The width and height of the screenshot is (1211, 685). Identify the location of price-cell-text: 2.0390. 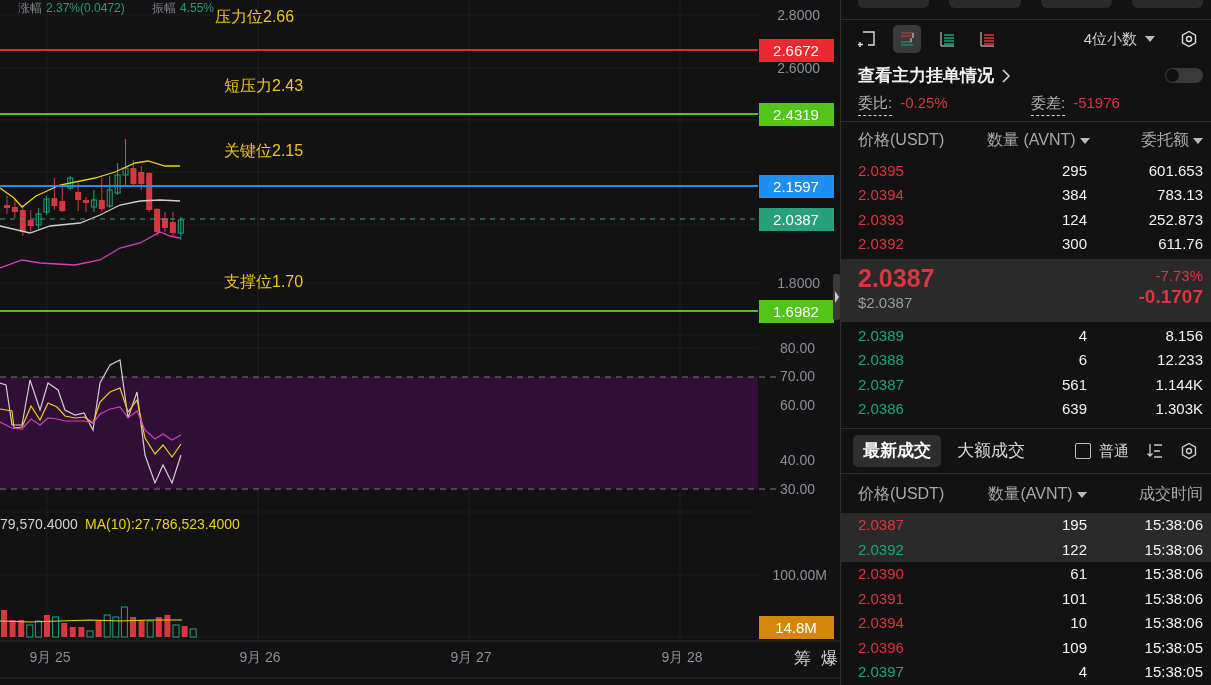
(881, 574).